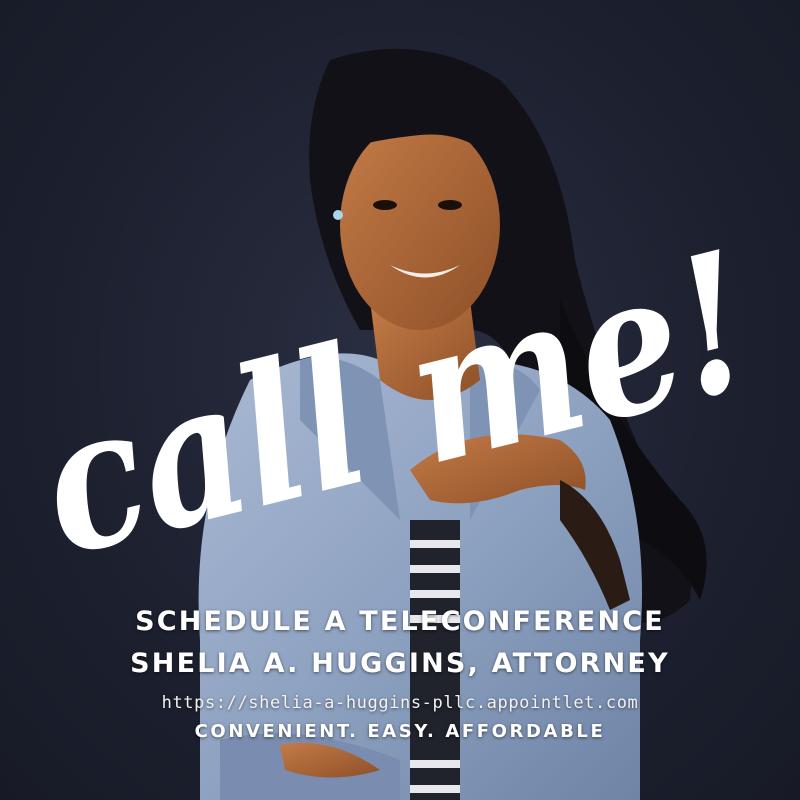  I want to click on face, so click(420, 225).